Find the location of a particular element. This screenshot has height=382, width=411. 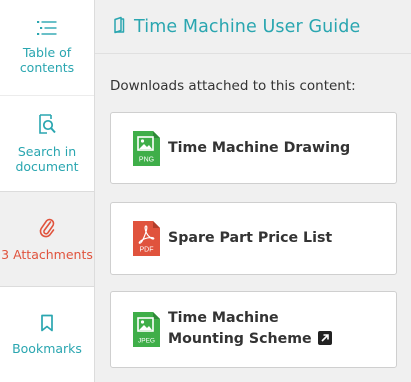

sidebar-item-bookmarks: Bookmarks is located at coordinates (47, 334).